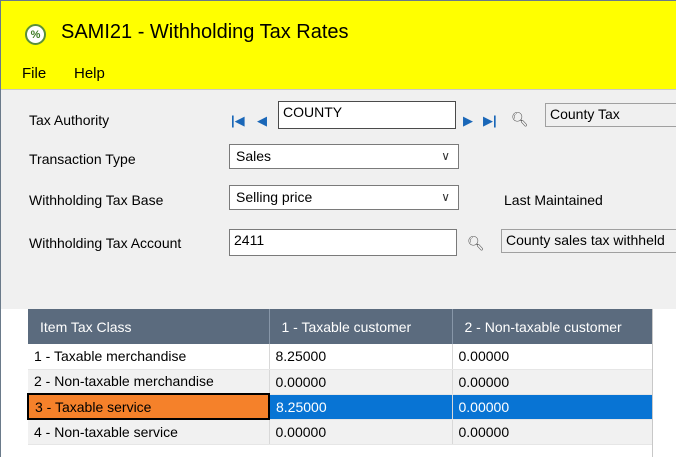 The image size is (676, 457). What do you see at coordinates (69, 120) in the screenshot?
I see `tax-authority-label: Tax Authority` at bounding box center [69, 120].